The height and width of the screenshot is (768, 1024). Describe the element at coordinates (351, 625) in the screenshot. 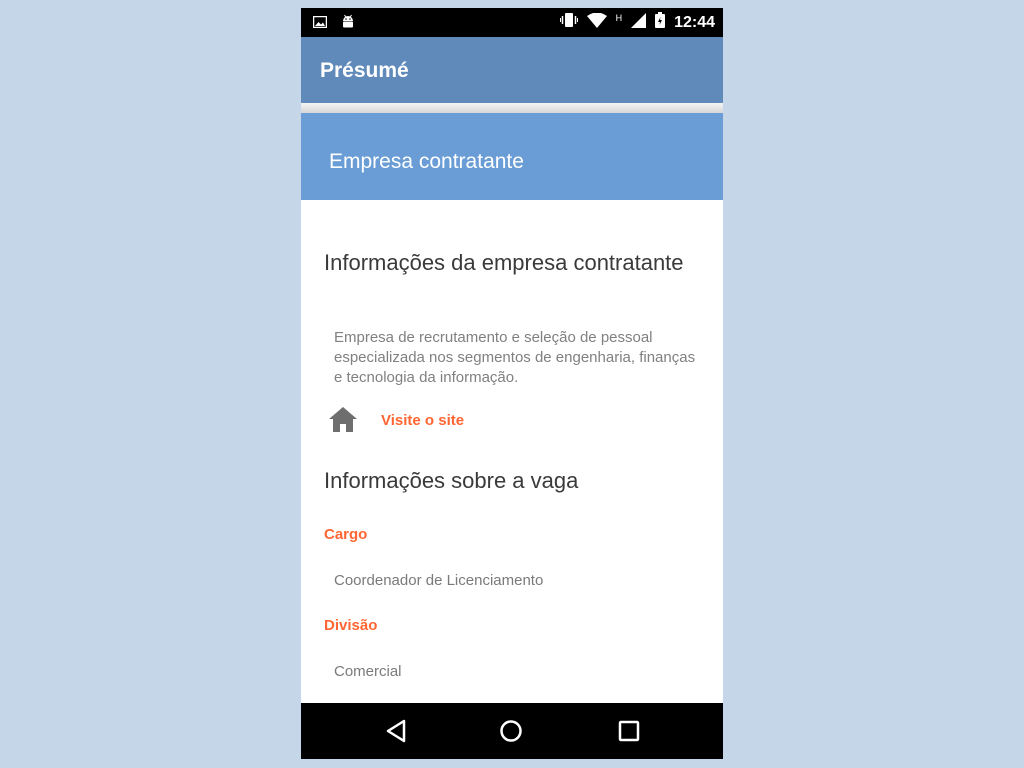

I see `field-label-divisao: Divisão` at that location.